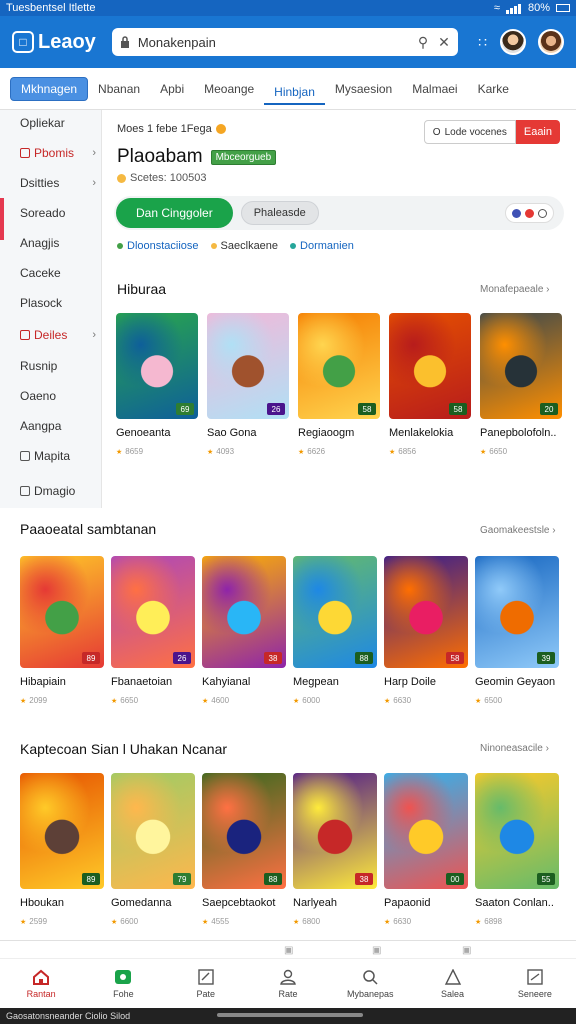 This screenshot has width=576, height=1024. I want to click on game-card: 26 Sao Gona ★ 4093, so click(248, 384).